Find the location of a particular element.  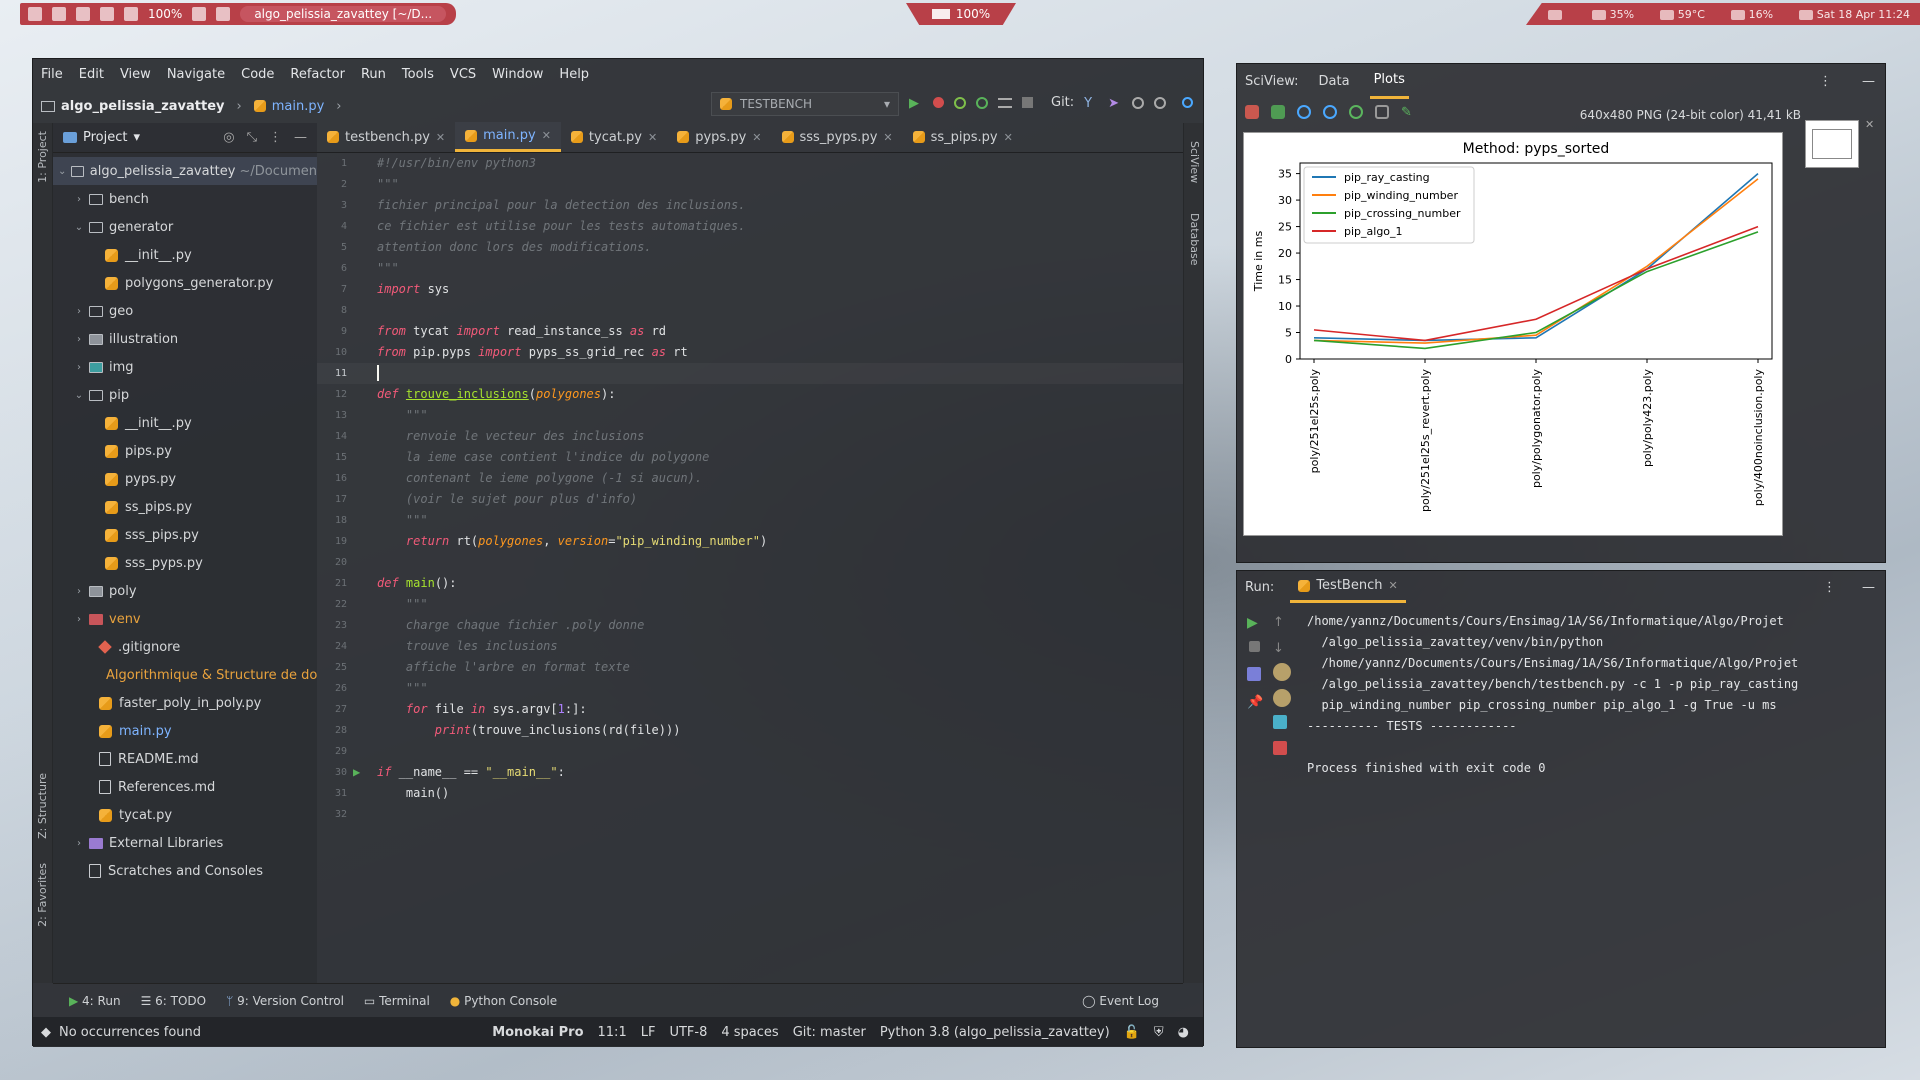

tree-folder-venv: › venv is located at coordinates (185, 619).